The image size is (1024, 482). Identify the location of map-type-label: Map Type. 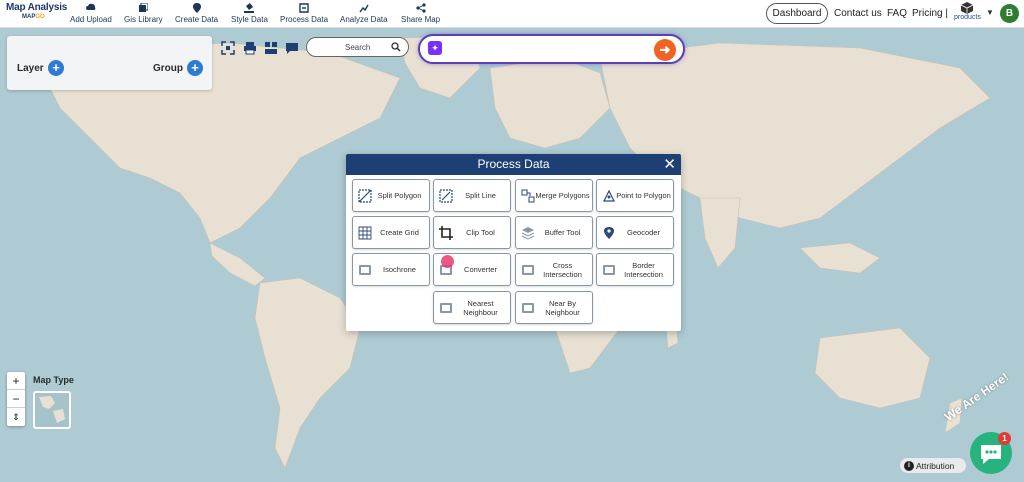
(53, 380).